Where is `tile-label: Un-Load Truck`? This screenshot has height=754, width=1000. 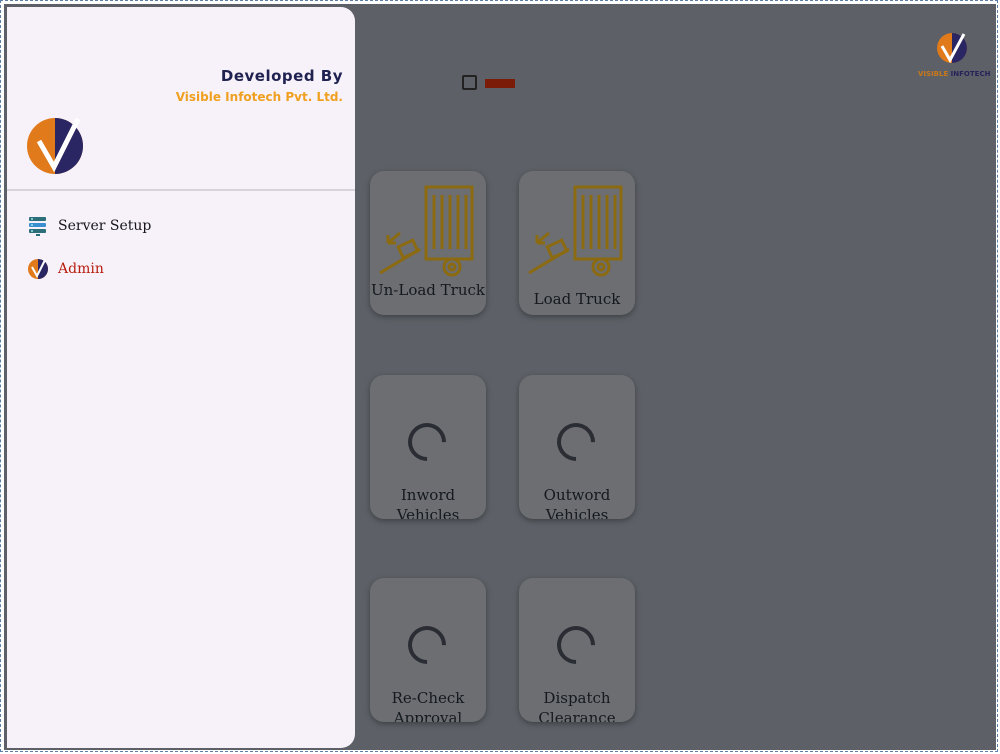
tile-label: Un-Load Truck is located at coordinates (427, 290).